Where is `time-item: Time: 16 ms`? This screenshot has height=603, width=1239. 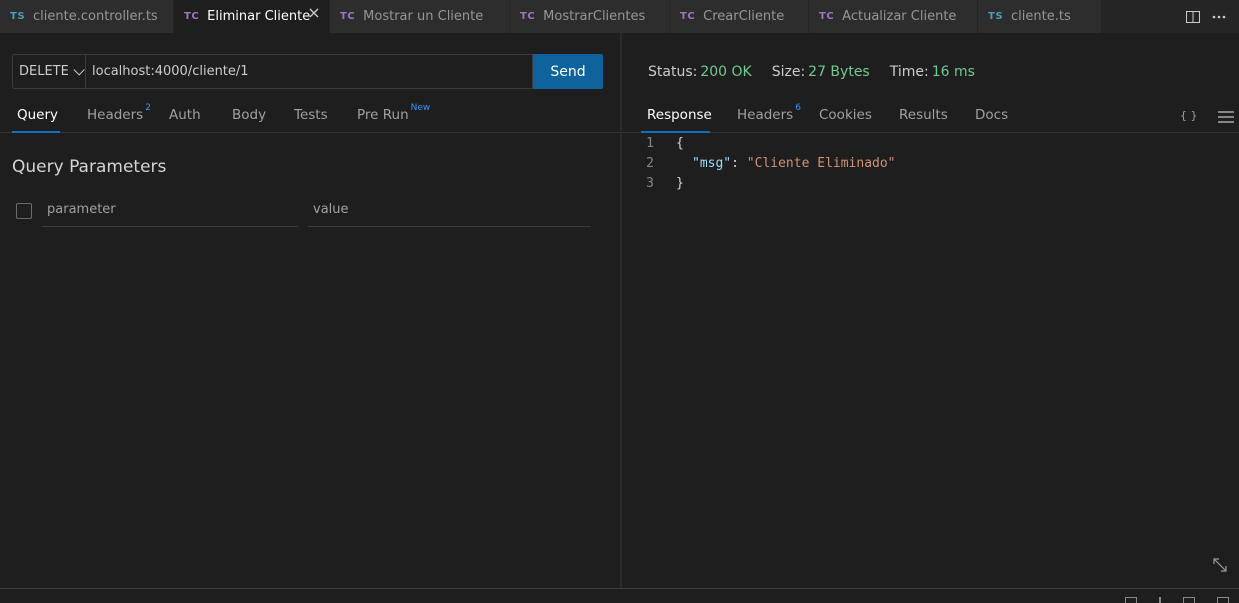
time-item: Time: 16 ms is located at coordinates (932, 72).